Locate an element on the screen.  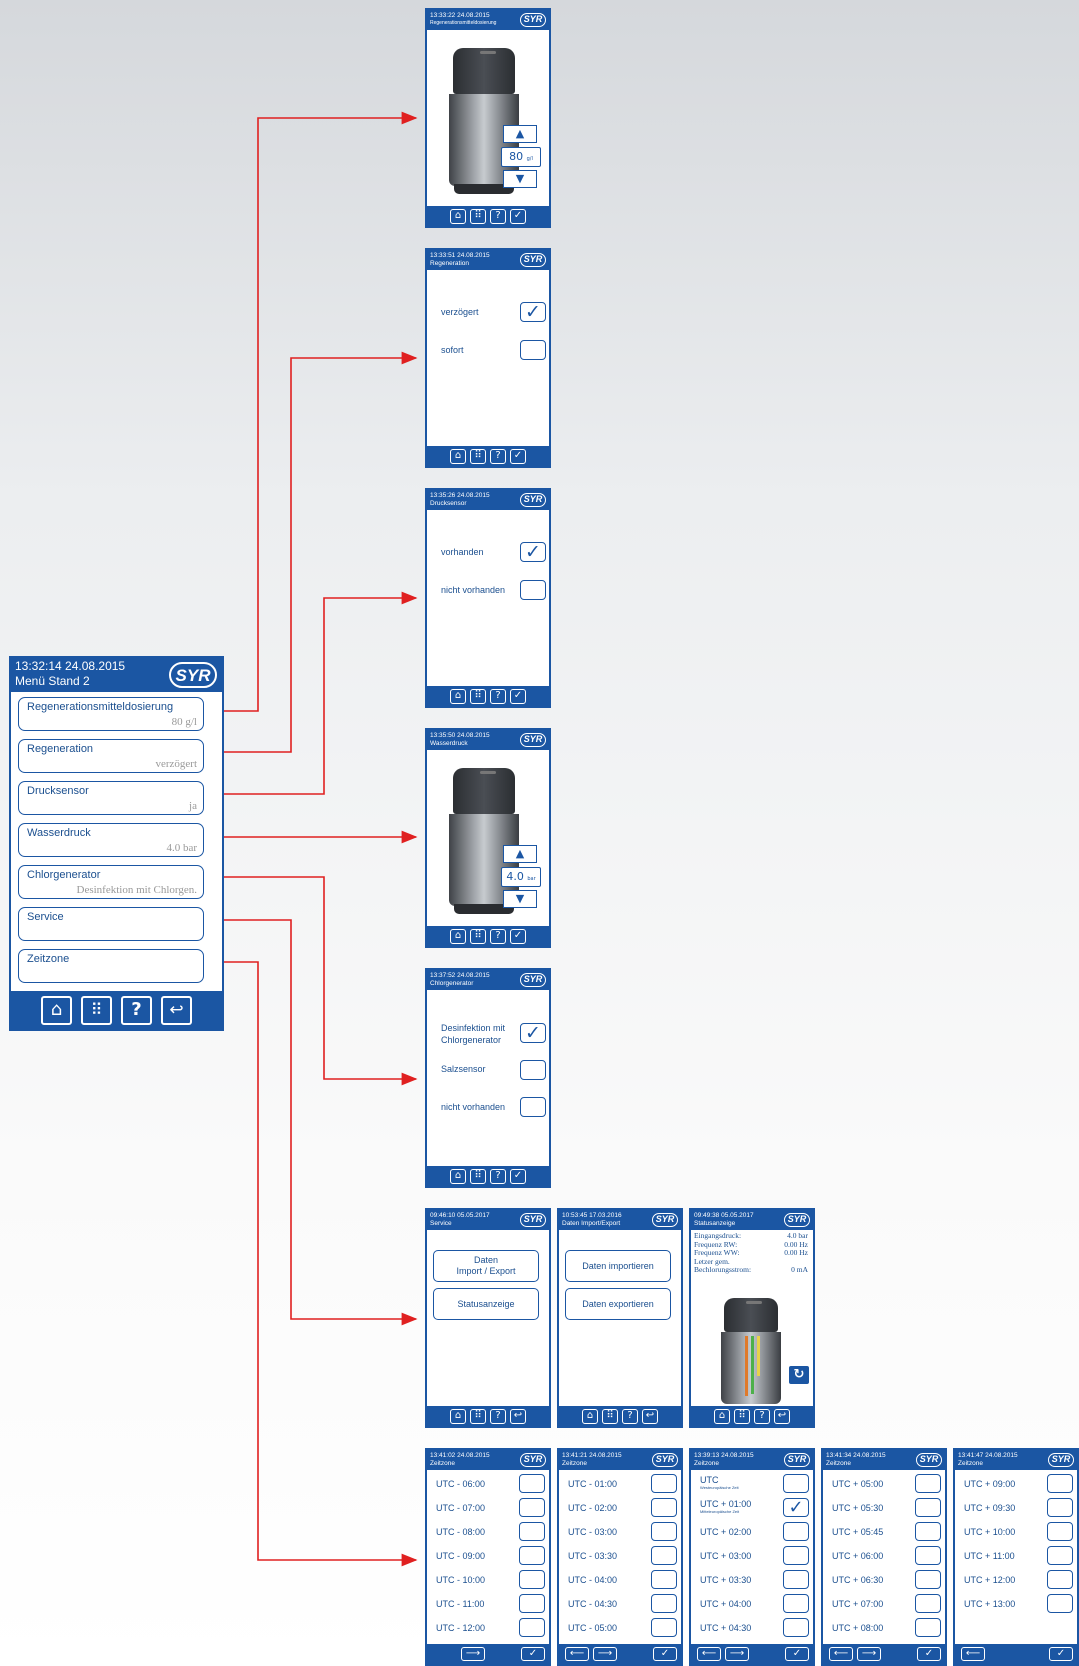
data-import-export-button: Daten Import / Export is located at coordinates (486, 1266).